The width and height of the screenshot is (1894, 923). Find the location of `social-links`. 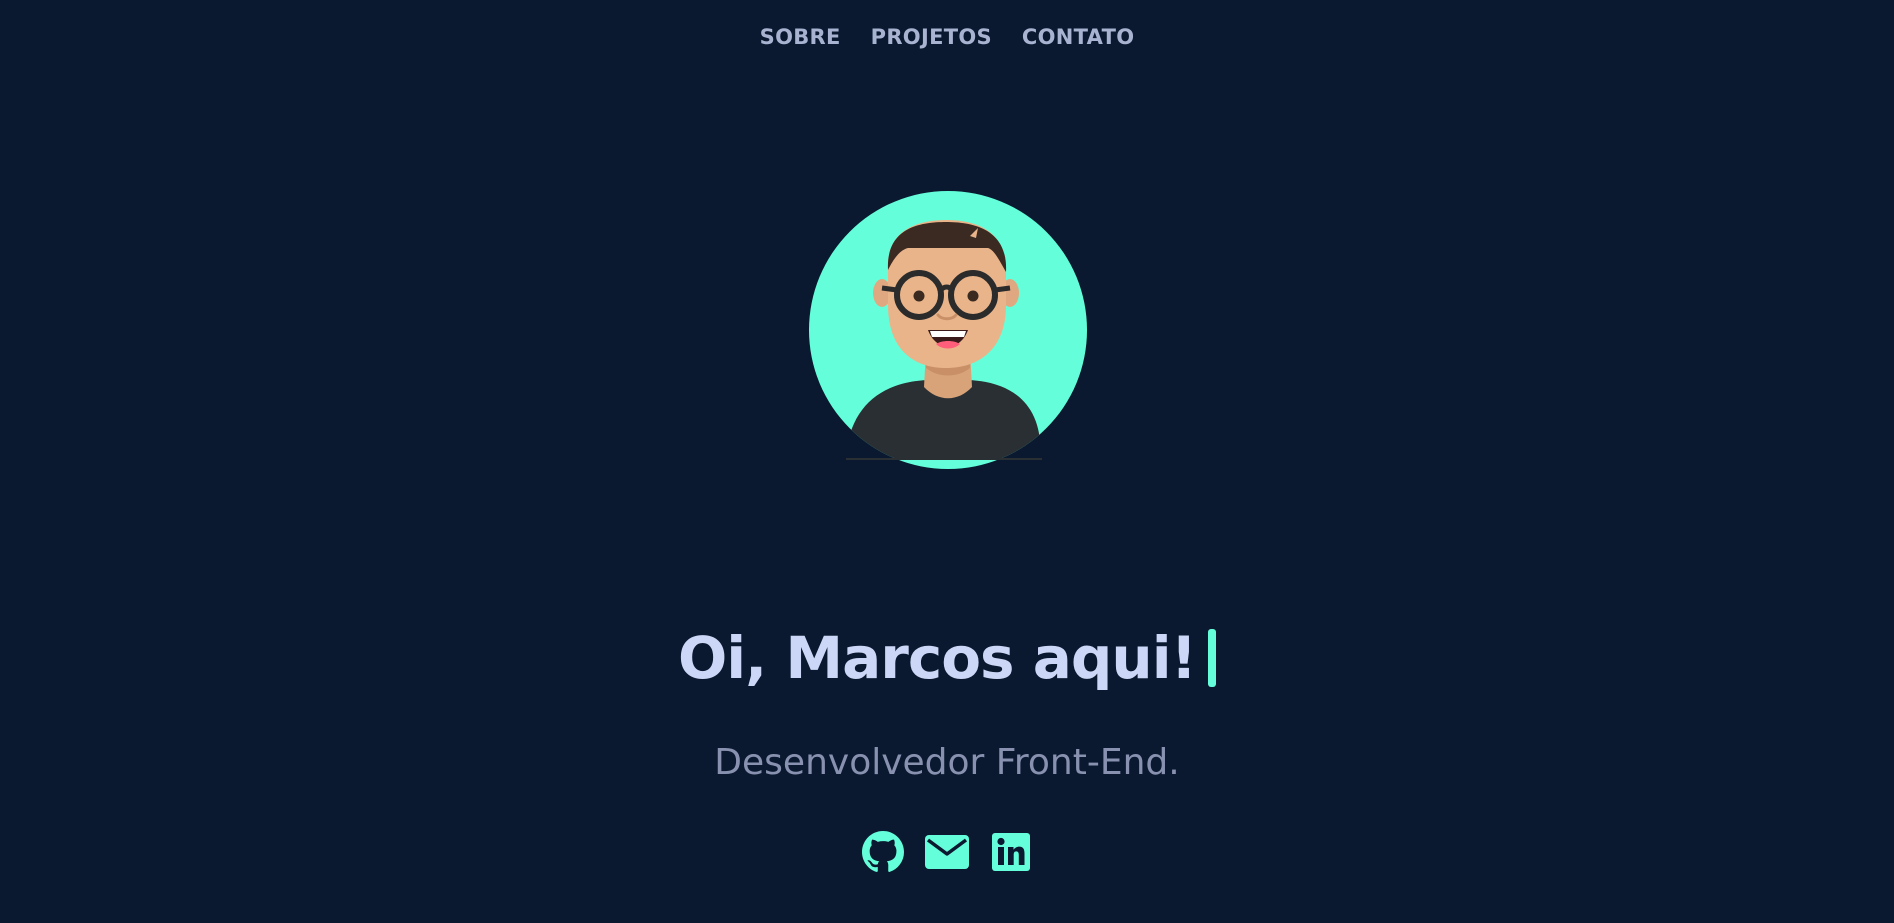

social-links is located at coordinates (947, 852).